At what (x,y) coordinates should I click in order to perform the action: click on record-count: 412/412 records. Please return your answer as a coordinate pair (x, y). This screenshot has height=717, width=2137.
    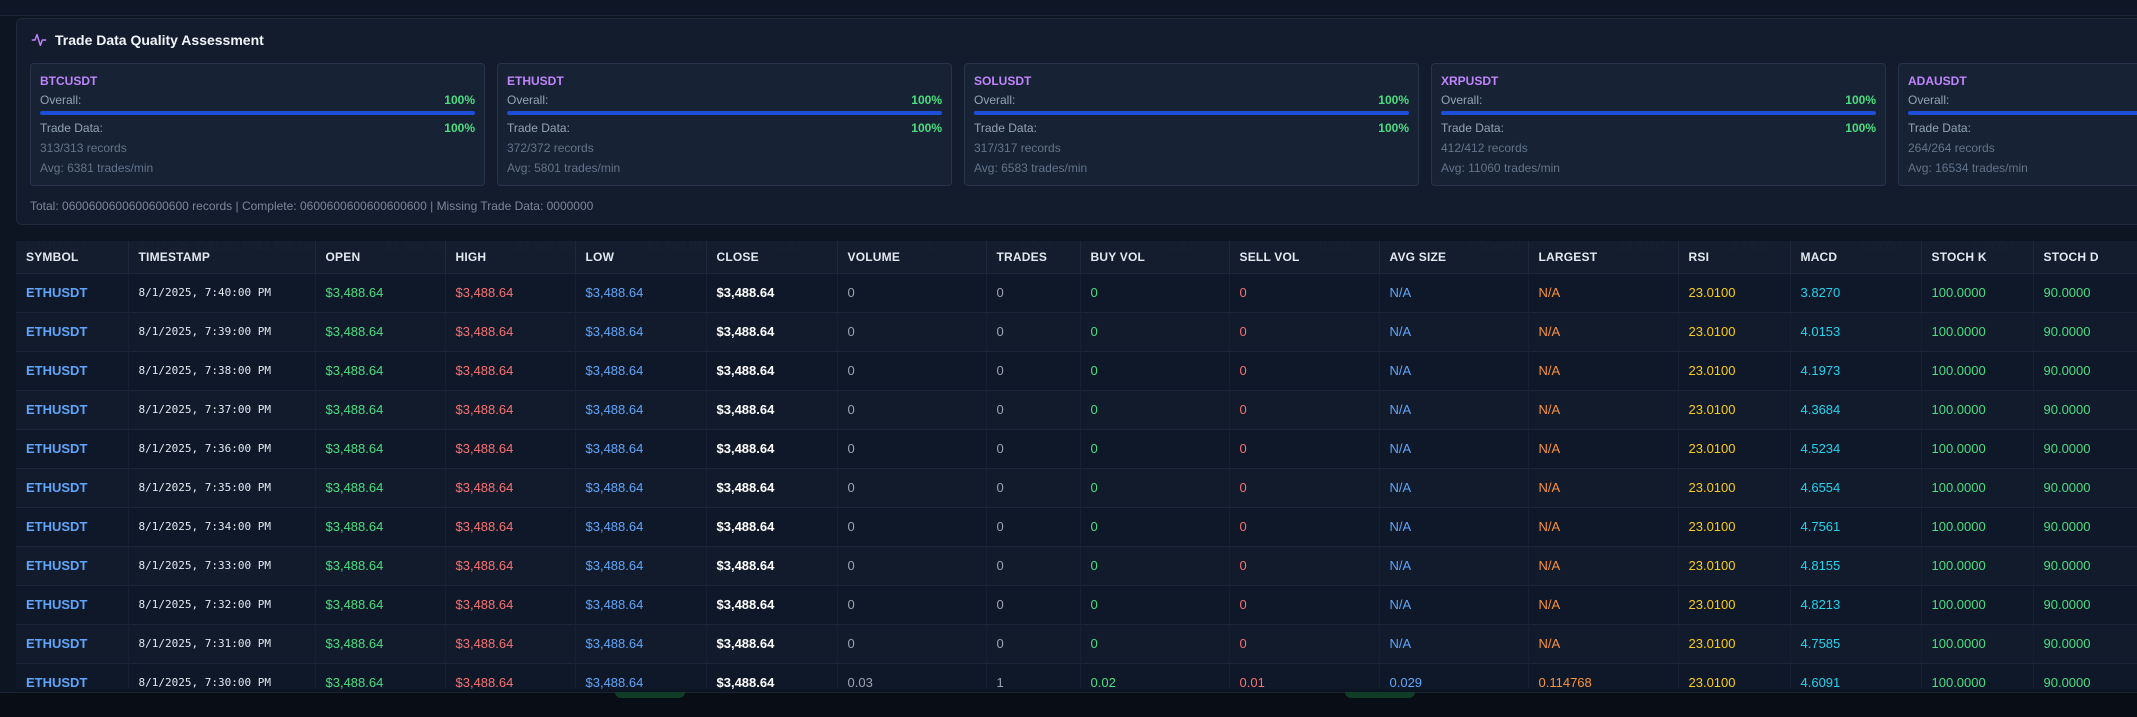
    Looking at the image, I should click on (1484, 148).